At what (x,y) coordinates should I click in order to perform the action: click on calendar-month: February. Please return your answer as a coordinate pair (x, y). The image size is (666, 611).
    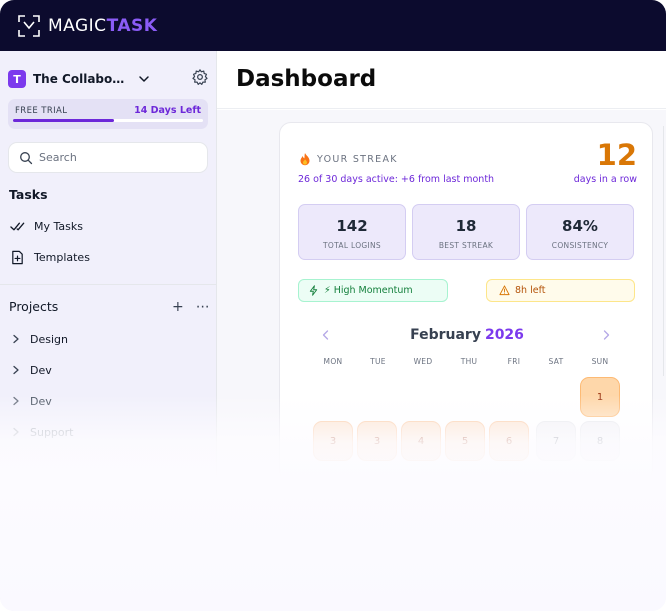
    Looking at the image, I should click on (445, 335).